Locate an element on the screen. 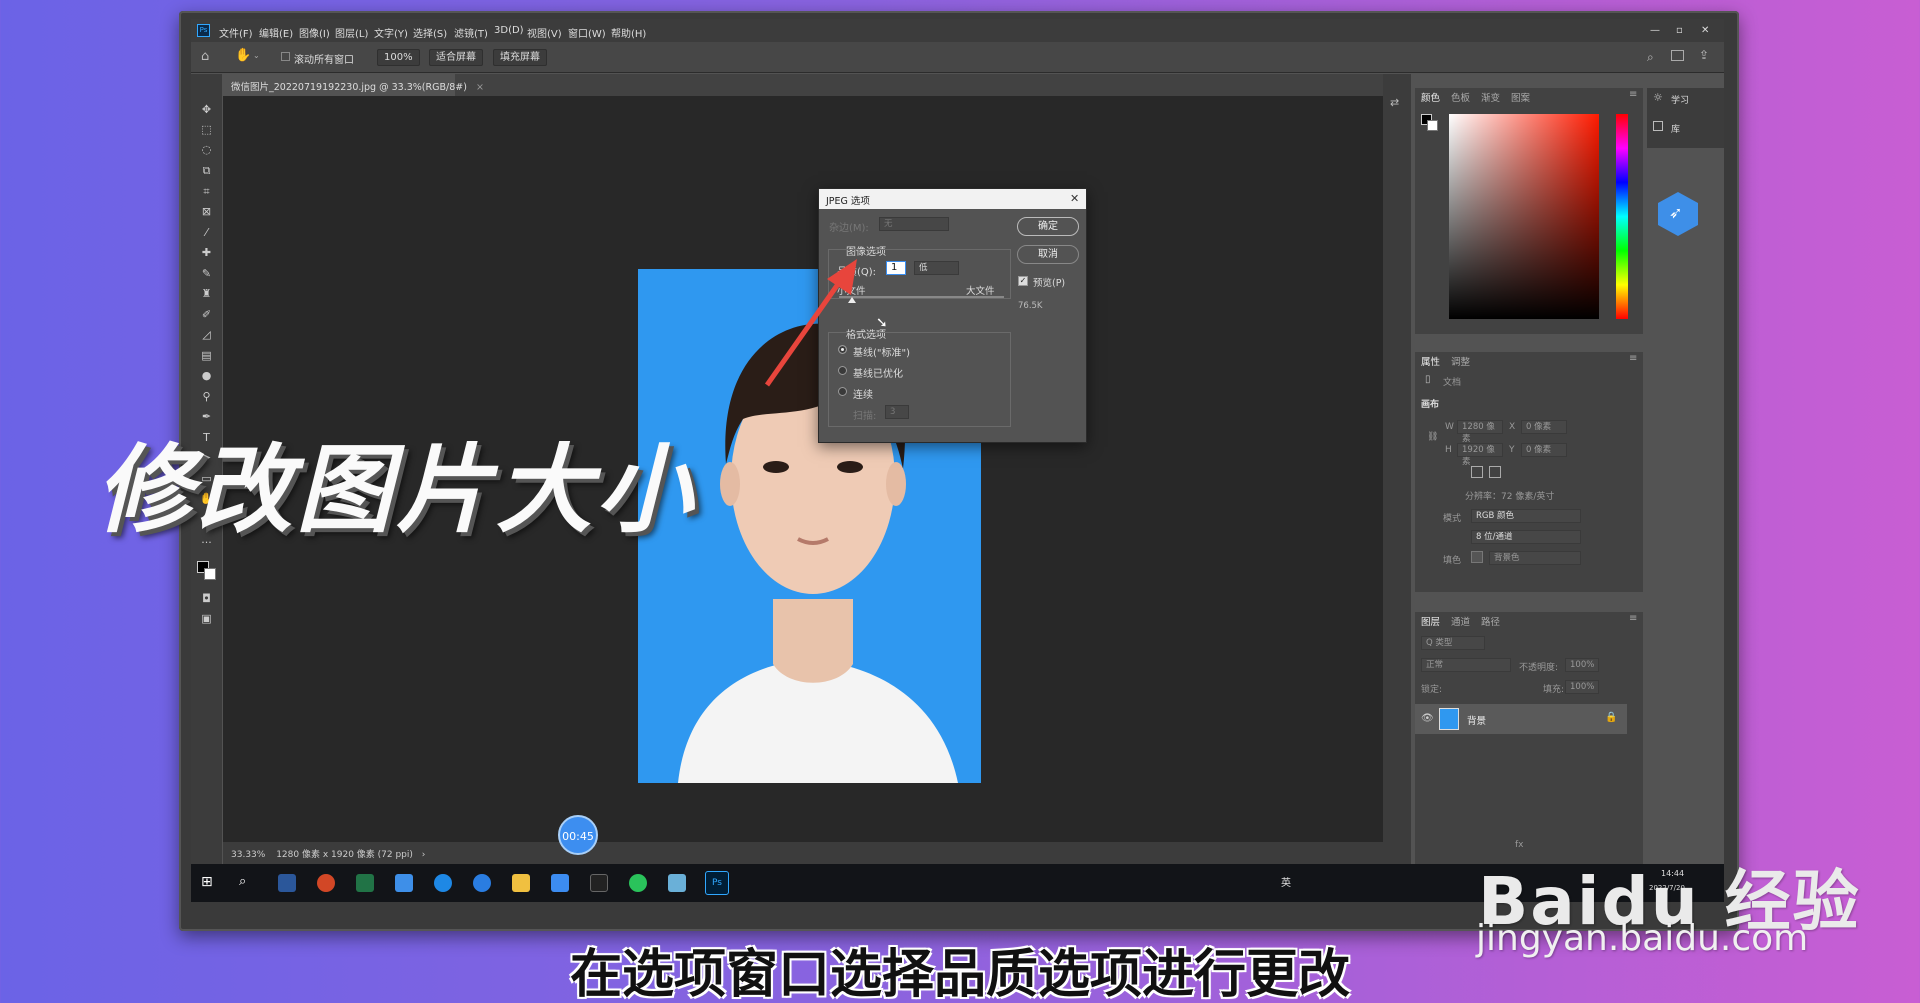  wechat-icon is located at coordinates (638, 883).